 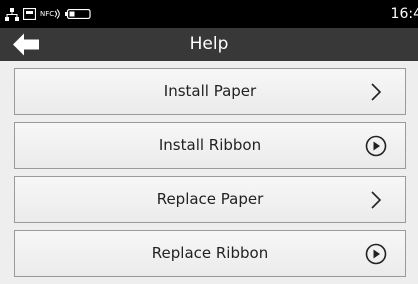 I want to click on card-icon, so click(x=29, y=14).